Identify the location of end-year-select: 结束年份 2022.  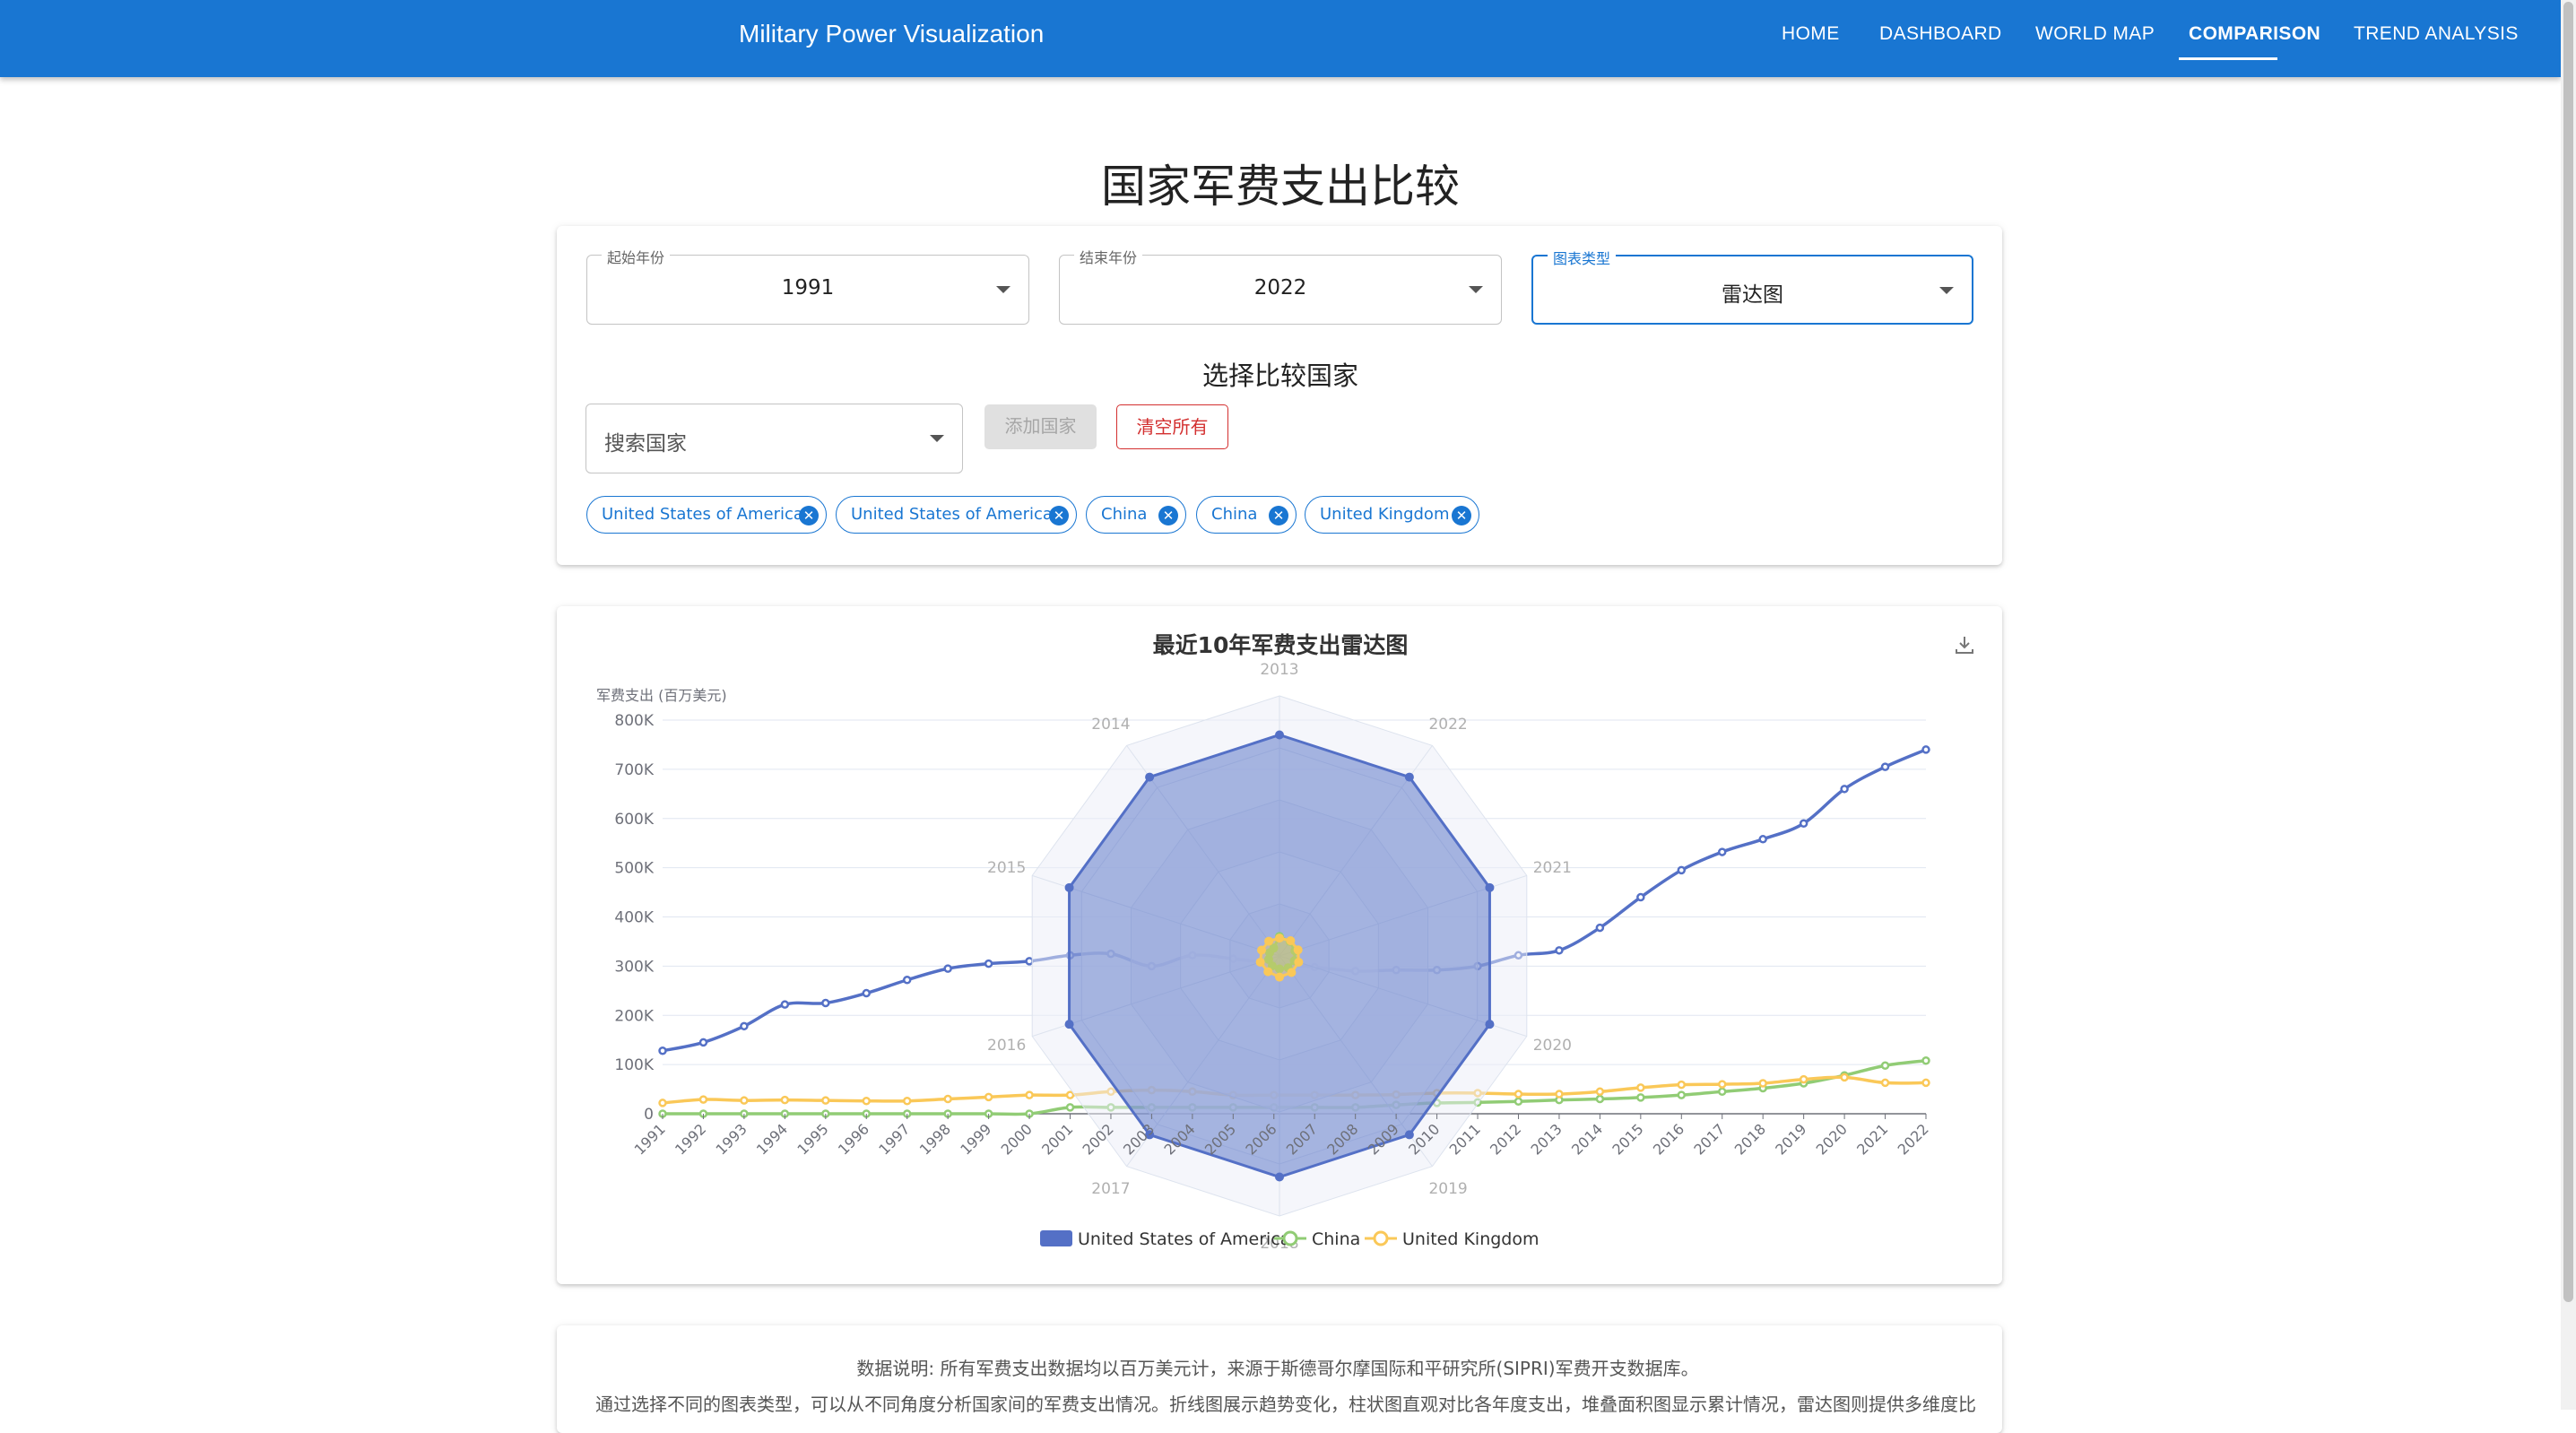
(1280, 285).